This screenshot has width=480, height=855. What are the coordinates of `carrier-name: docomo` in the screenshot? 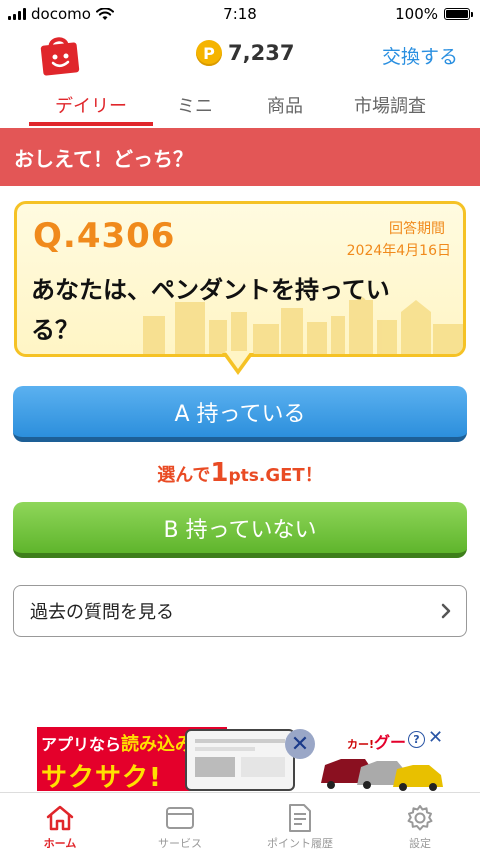 It's located at (61, 14).